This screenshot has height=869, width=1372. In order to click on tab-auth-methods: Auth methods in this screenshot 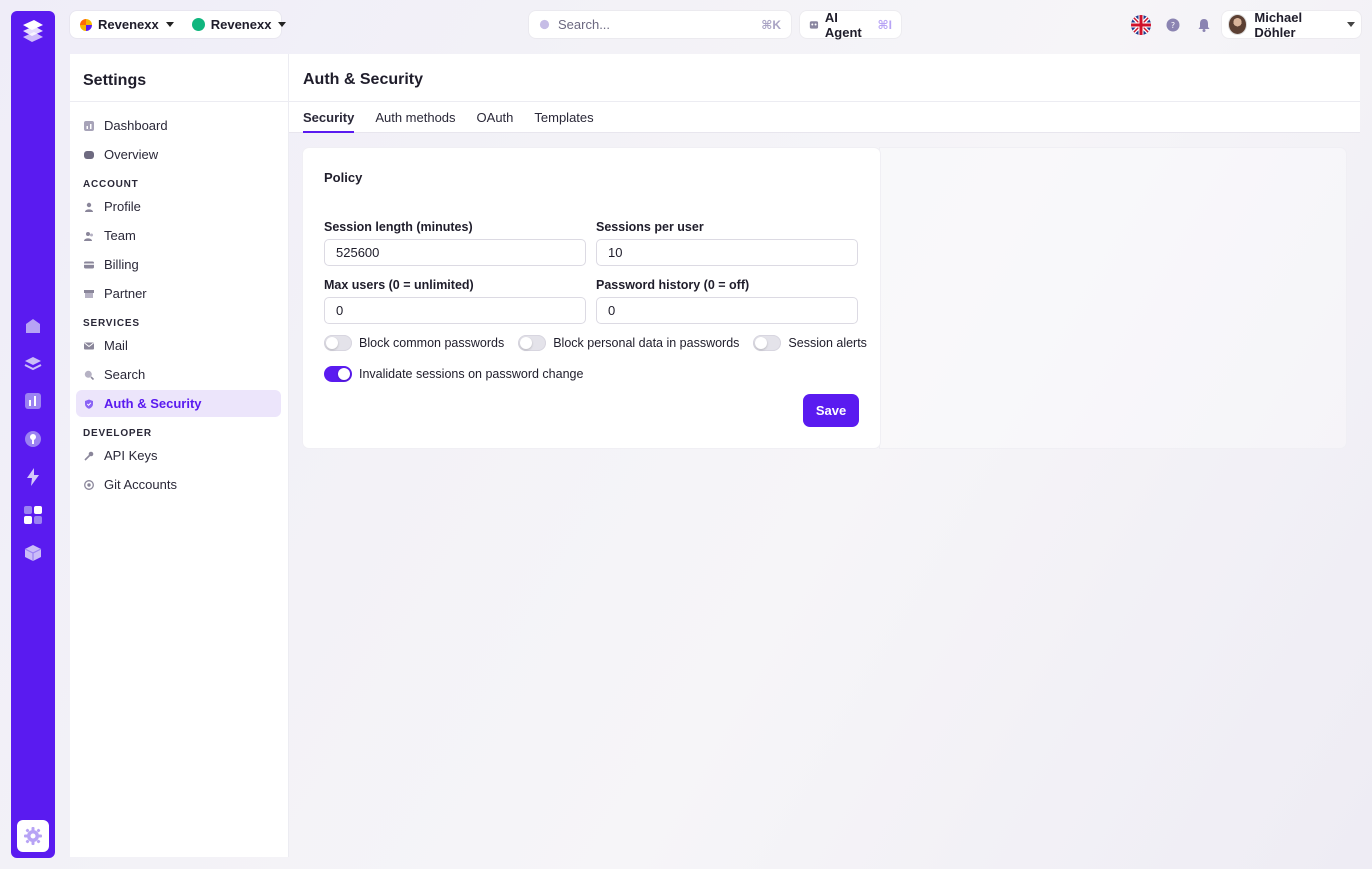, I will do `click(415, 117)`.